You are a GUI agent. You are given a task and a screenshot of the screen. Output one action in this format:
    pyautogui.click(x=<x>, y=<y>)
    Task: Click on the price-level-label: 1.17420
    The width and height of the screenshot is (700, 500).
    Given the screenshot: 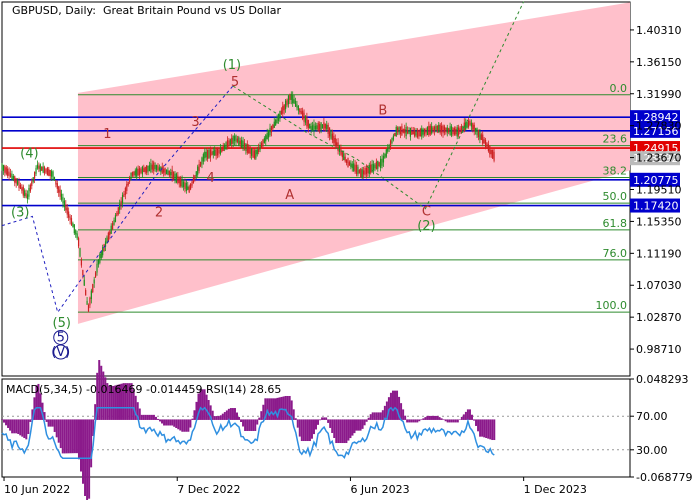 What is the action you would take?
    pyautogui.click(x=656, y=206)
    